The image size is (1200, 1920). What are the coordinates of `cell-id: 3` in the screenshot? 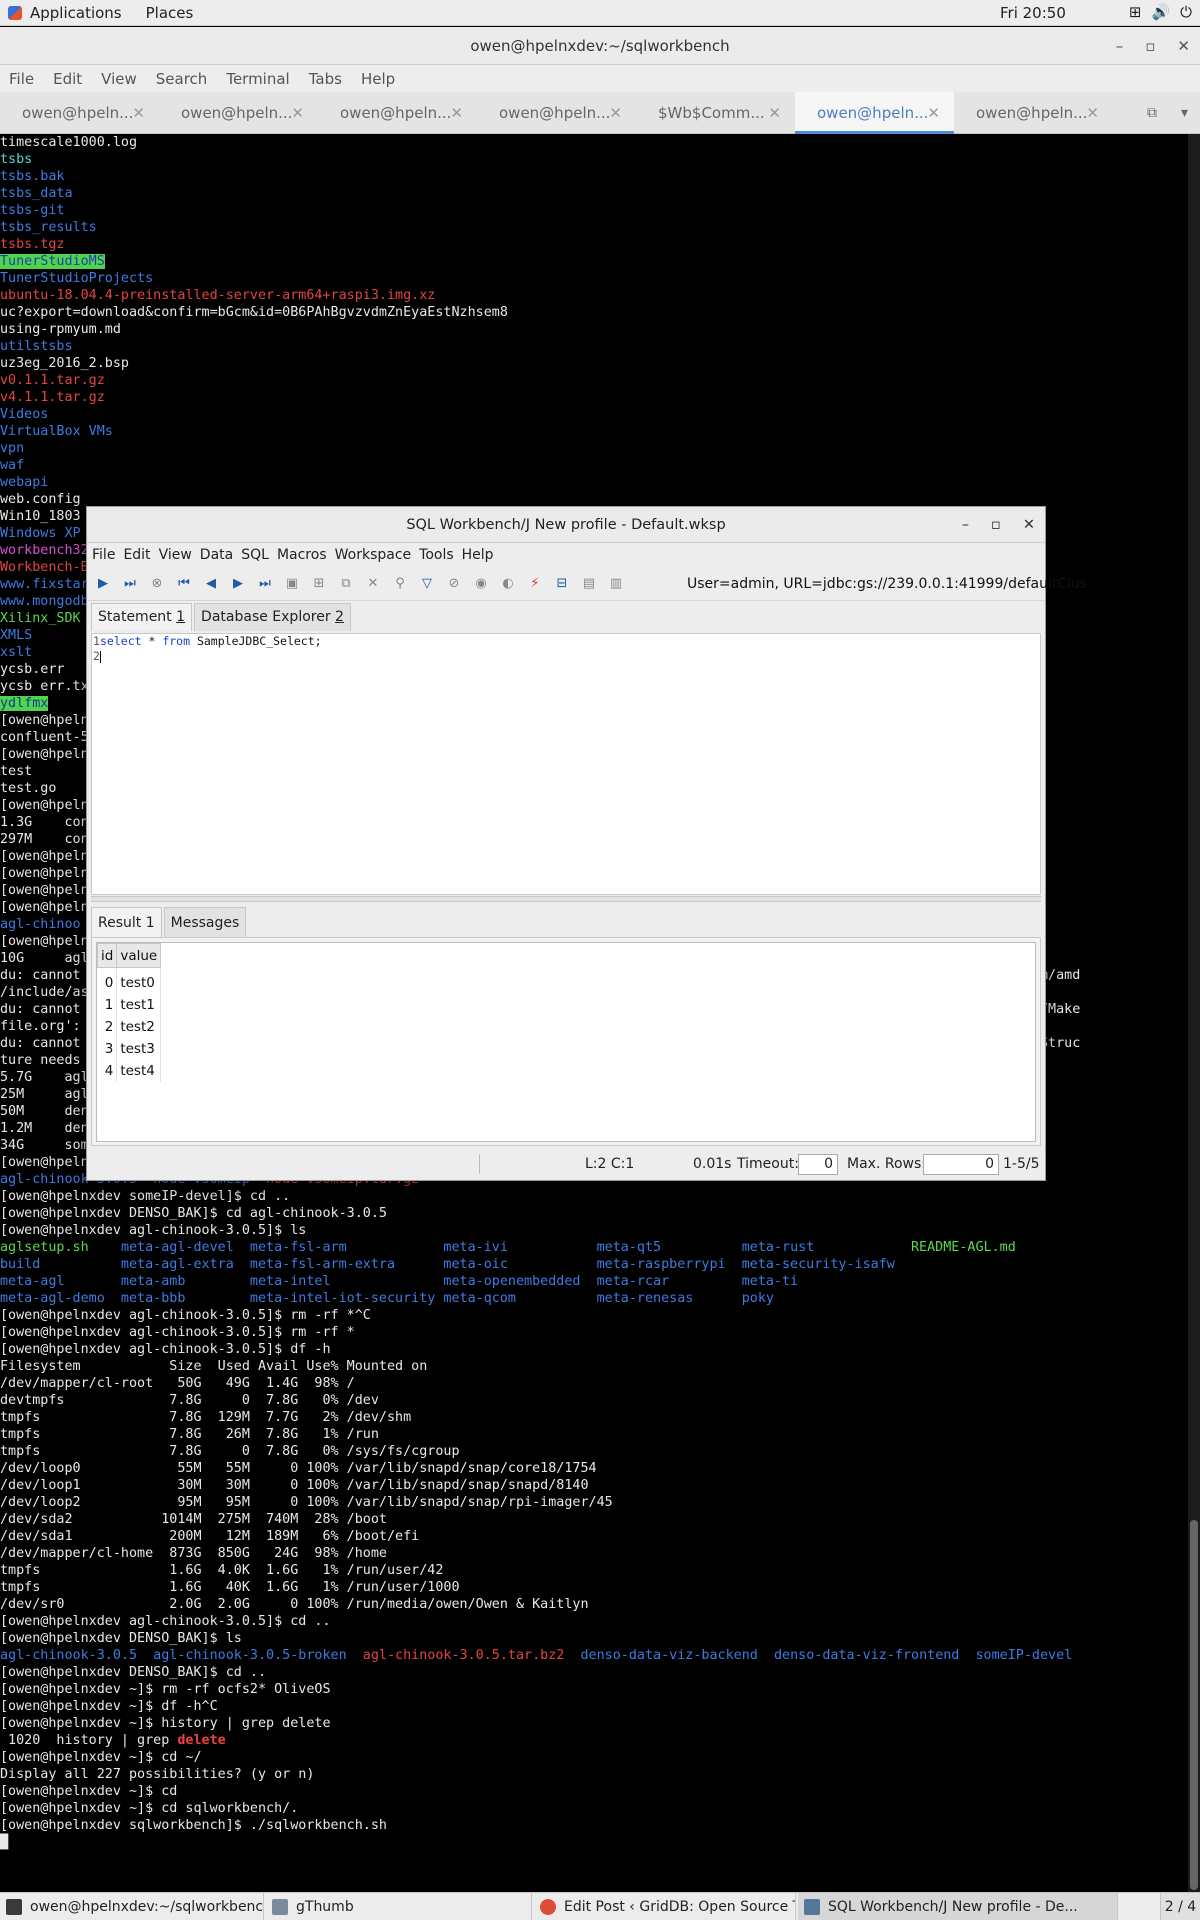 It's located at (107, 1048).